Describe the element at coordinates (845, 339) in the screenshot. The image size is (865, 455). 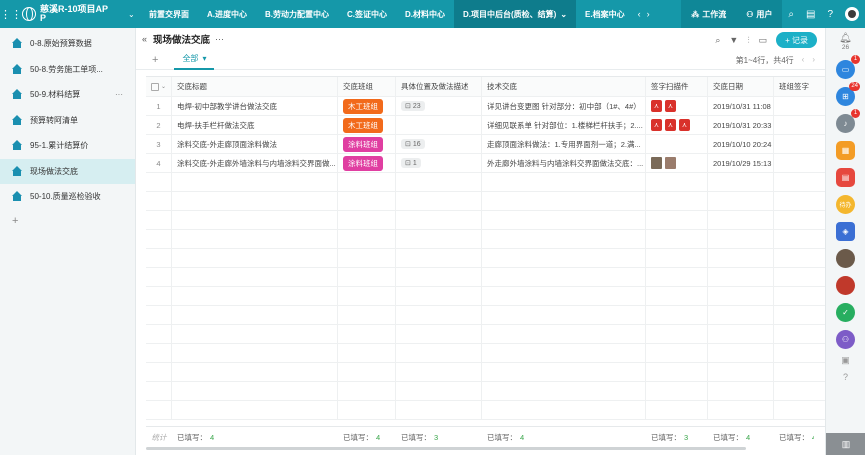
I see `group-icon: ⚇` at that location.